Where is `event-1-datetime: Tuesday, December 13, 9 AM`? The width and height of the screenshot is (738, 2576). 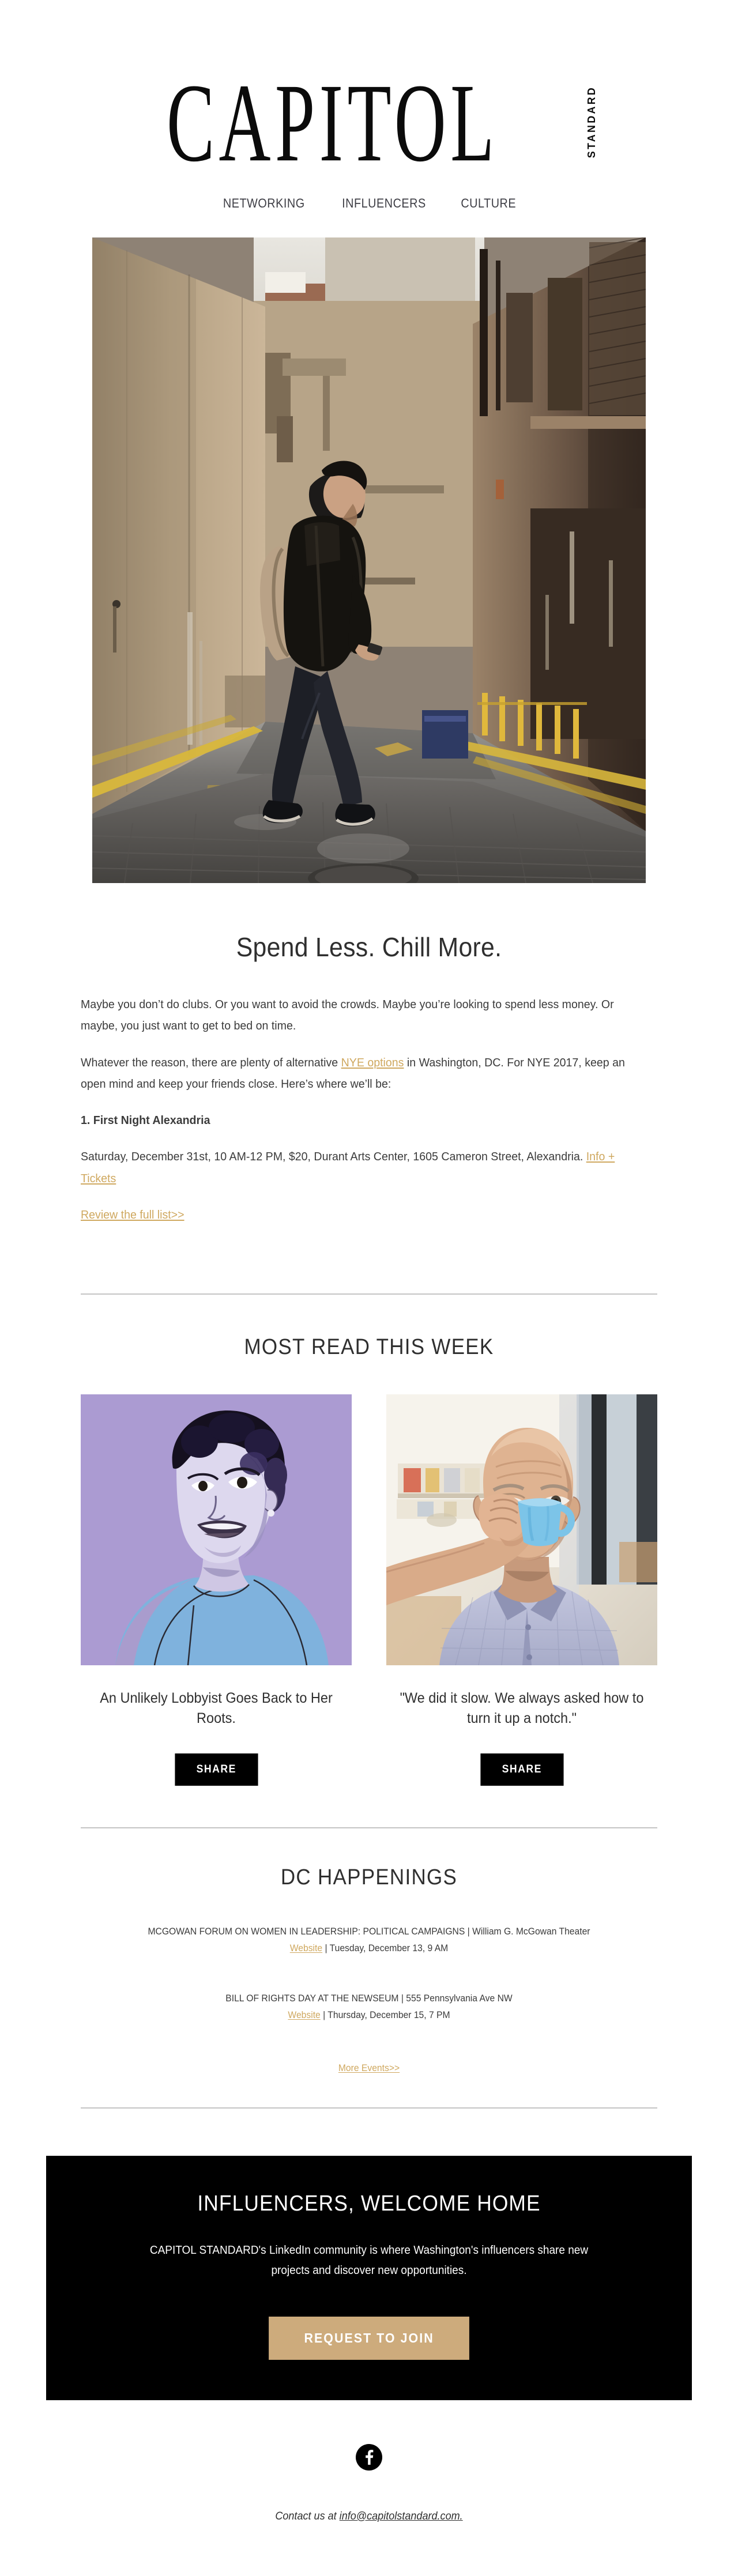 event-1-datetime: Tuesday, December 13, 9 AM is located at coordinates (389, 1948).